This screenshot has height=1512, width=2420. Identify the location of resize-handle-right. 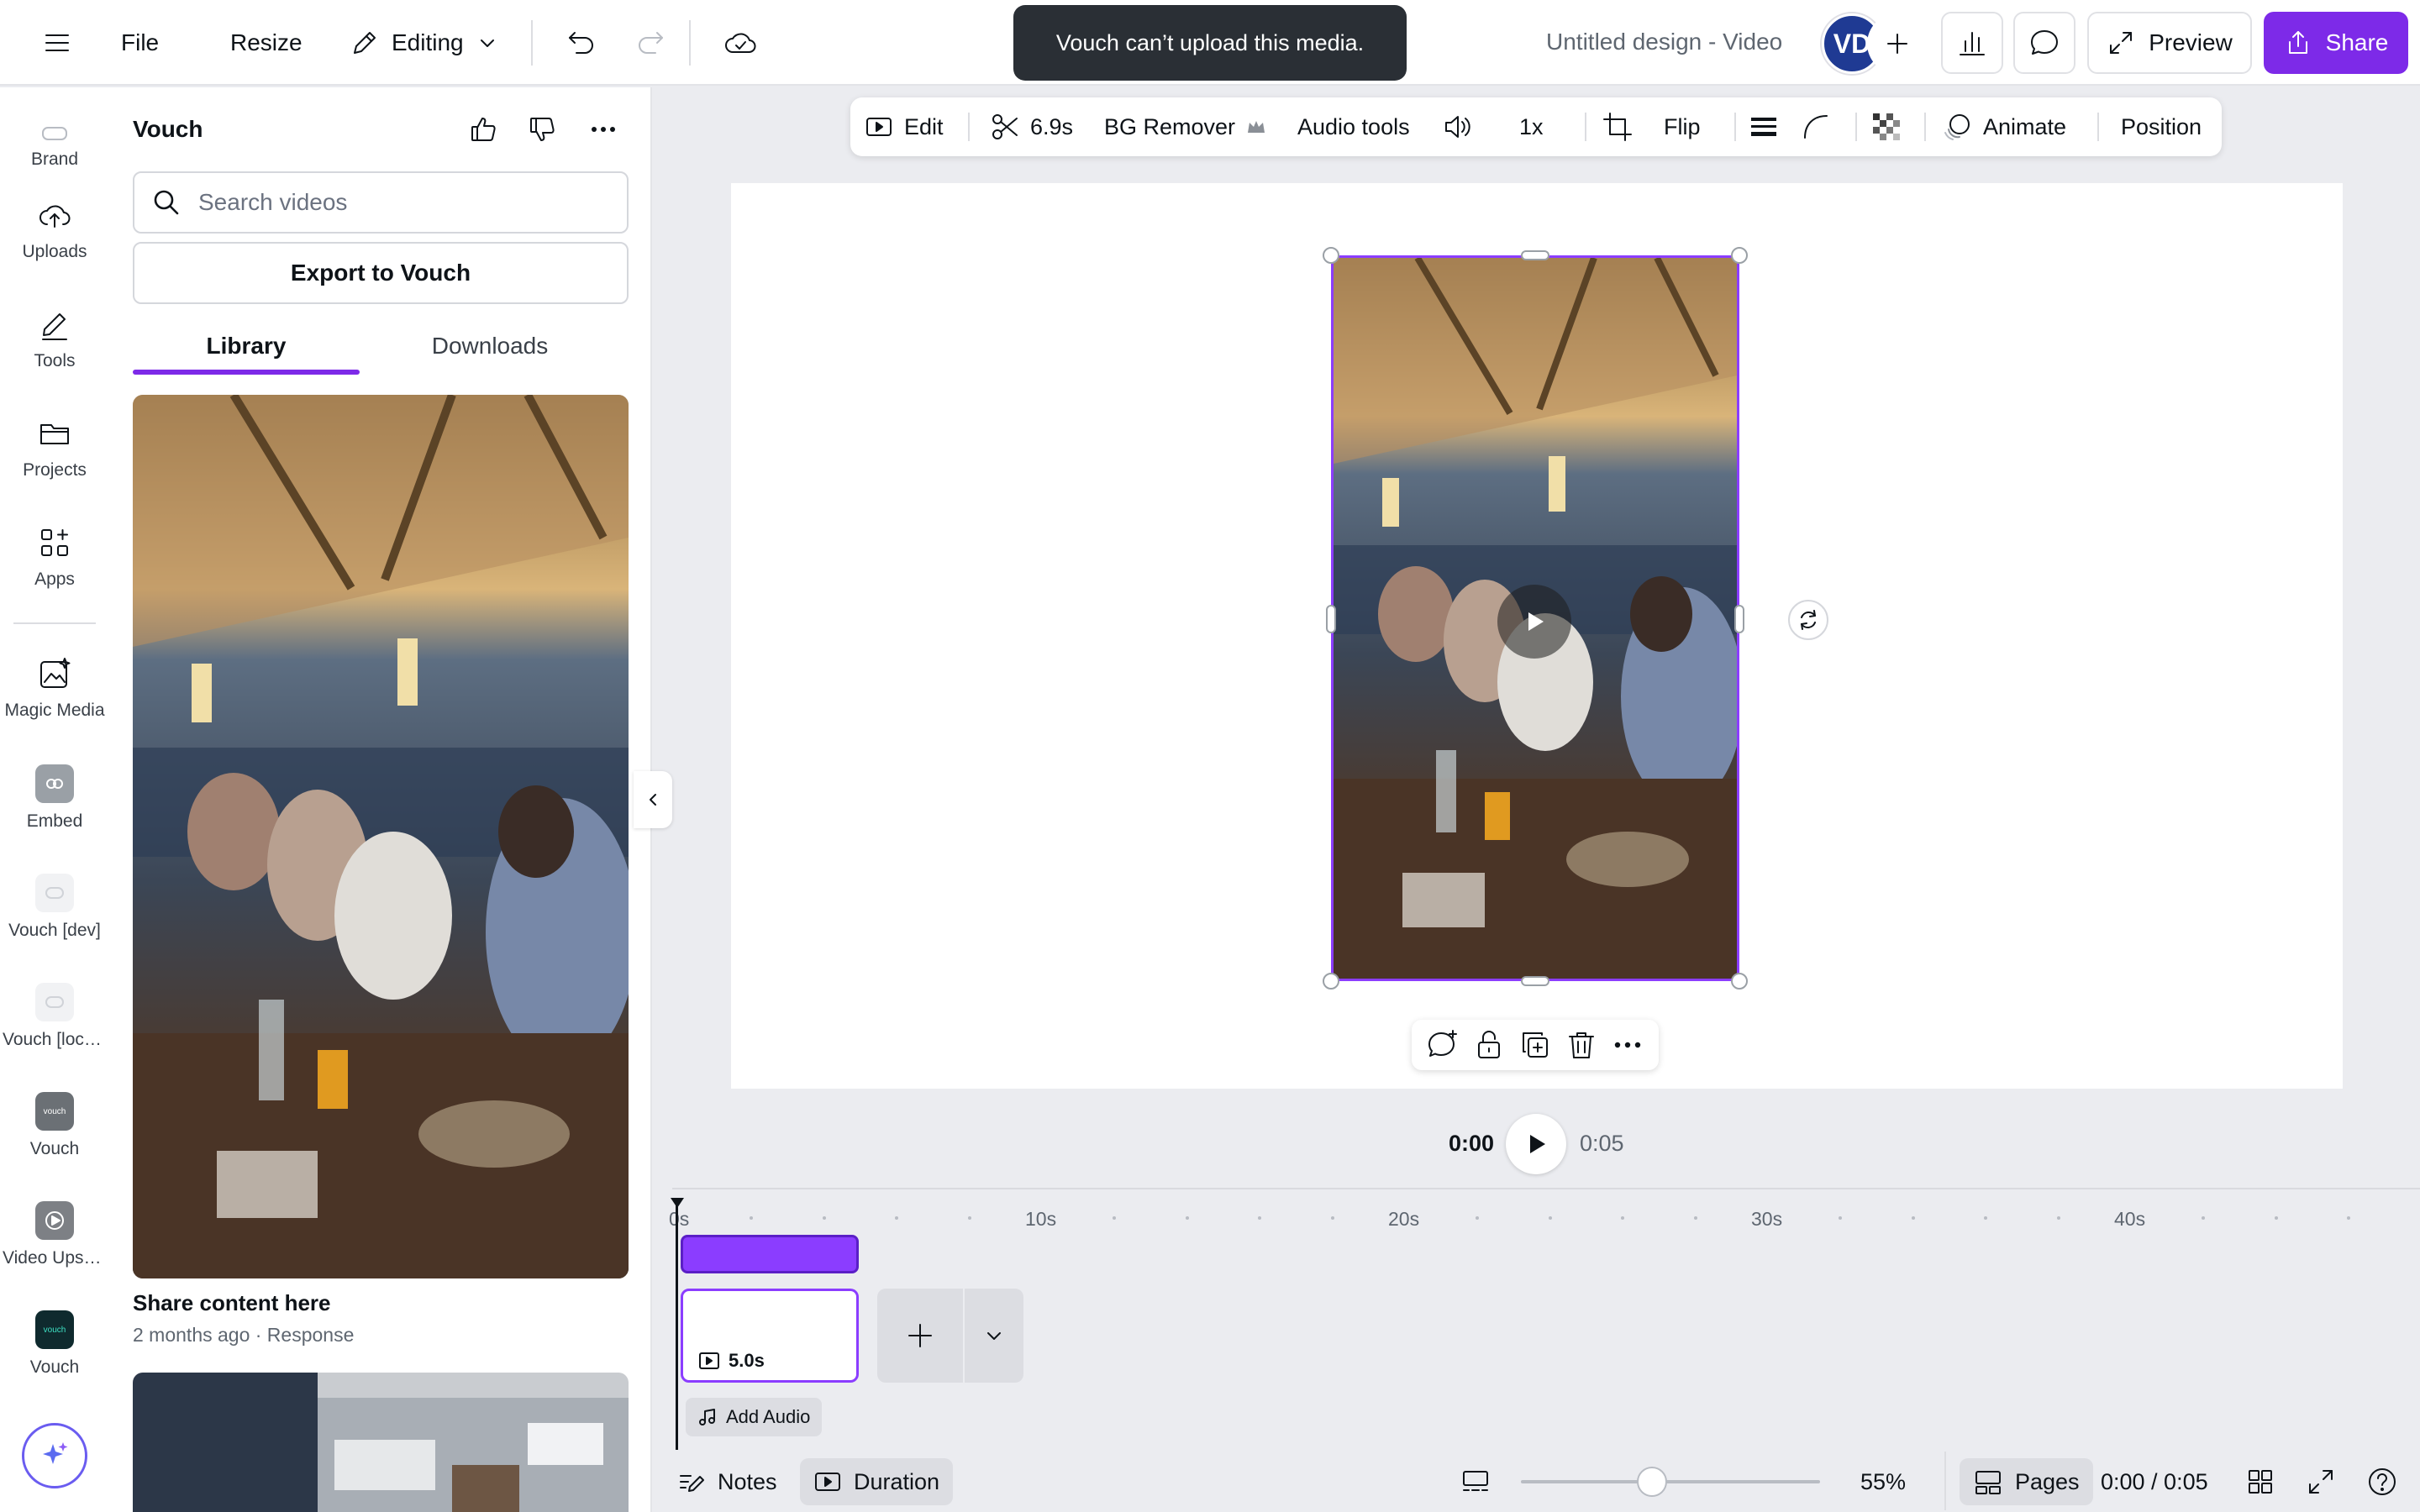
(1739, 619).